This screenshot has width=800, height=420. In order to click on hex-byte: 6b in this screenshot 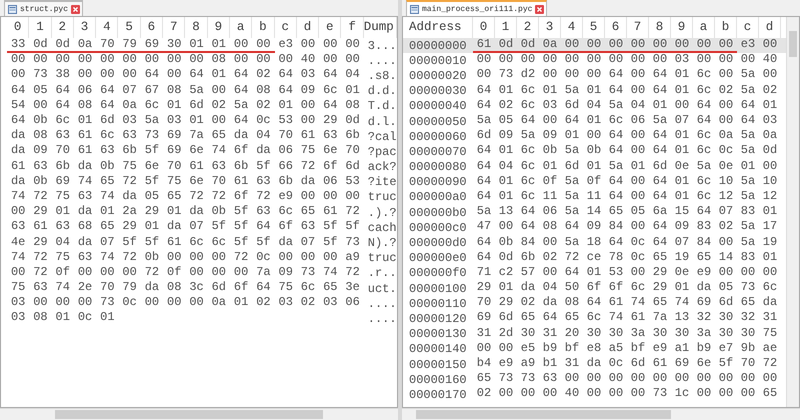, I will do `click(528, 258)`.